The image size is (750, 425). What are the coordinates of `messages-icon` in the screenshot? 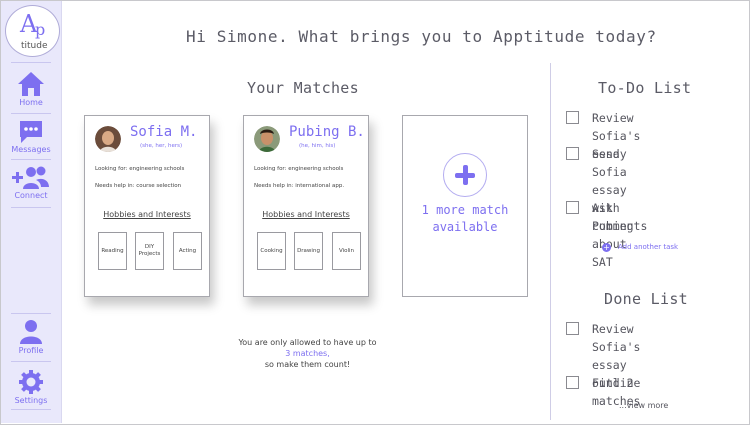 It's located at (31, 132).